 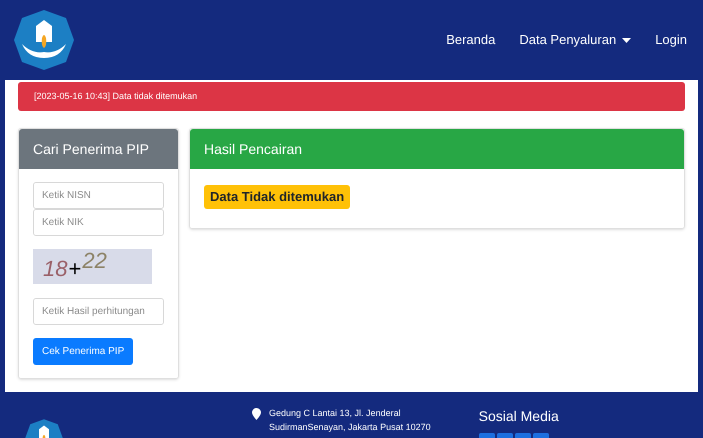 I want to click on nav-link: Beranda, so click(x=471, y=40).